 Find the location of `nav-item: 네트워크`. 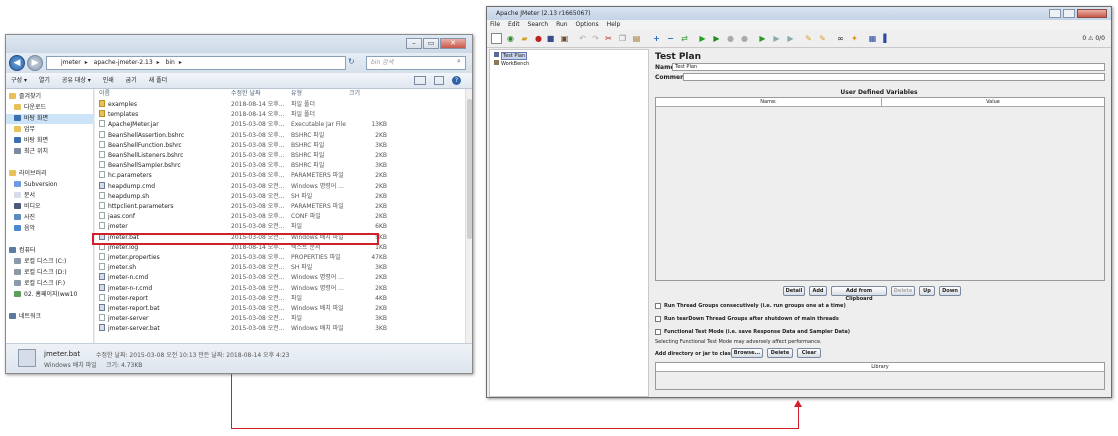

nav-item: 네트워크 is located at coordinates (50, 317).